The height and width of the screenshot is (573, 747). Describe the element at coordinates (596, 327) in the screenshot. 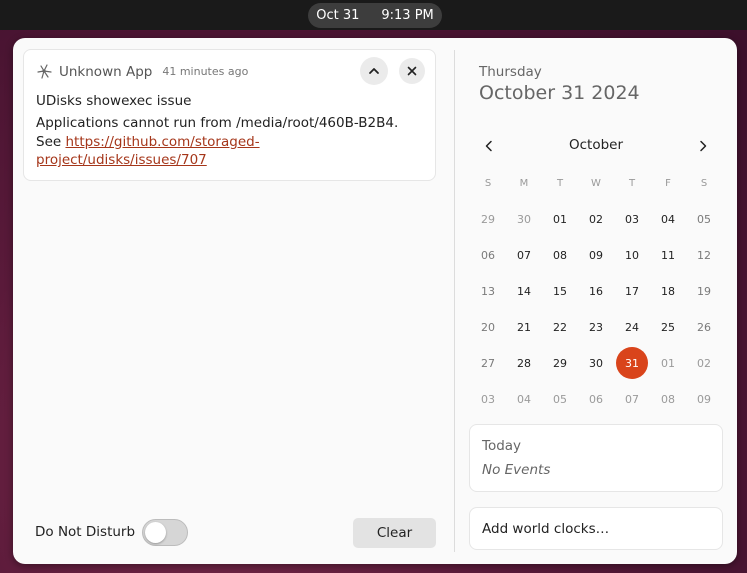

I see `calendar-day: 23` at that location.